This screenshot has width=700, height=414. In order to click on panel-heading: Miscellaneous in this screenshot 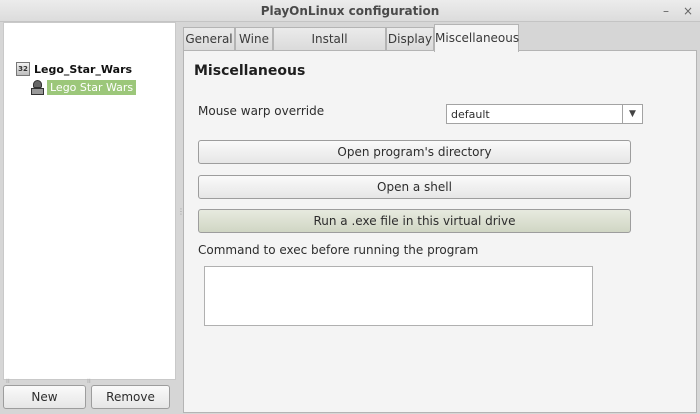, I will do `click(250, 71)`.